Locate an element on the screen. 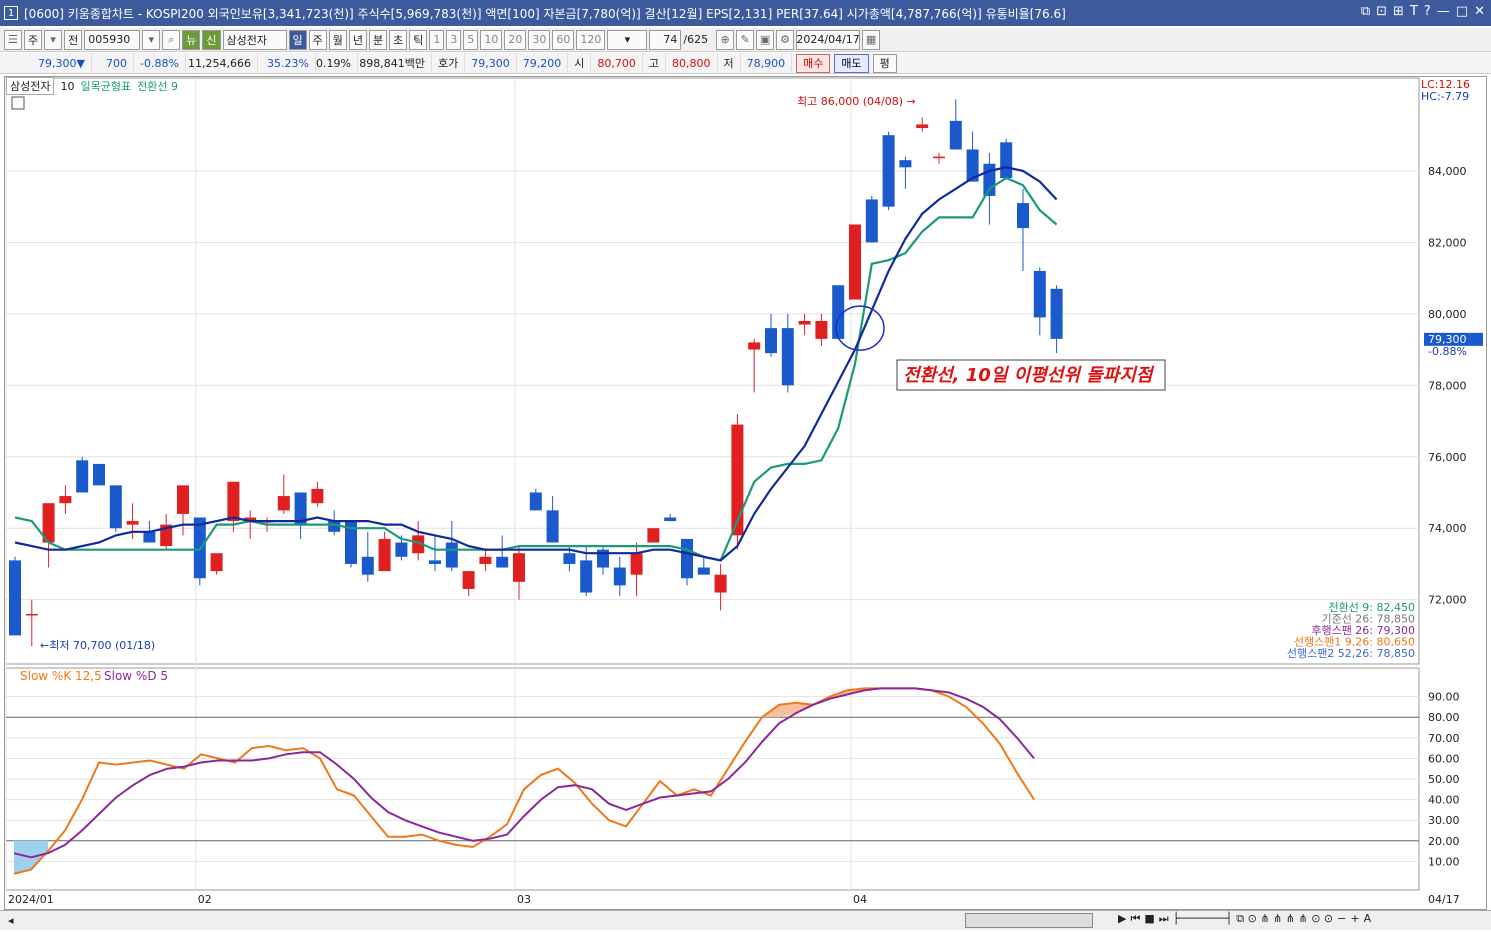 The height and width of the screenshot is (932, 1491). legend-ichimoku: 일목균형표 is located at coordinates (105, 86).